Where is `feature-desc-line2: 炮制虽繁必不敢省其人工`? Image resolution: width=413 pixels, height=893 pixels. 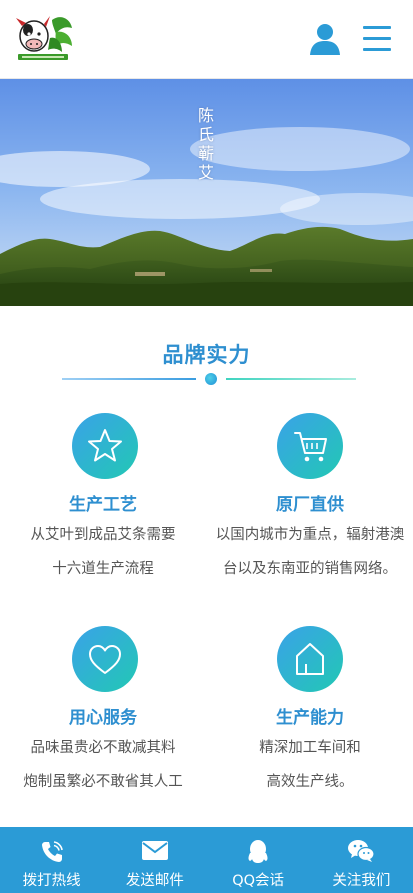
feature-desc-line2: 炮制虽繁必不敢省其人工 is located at coordinates (103, 782).